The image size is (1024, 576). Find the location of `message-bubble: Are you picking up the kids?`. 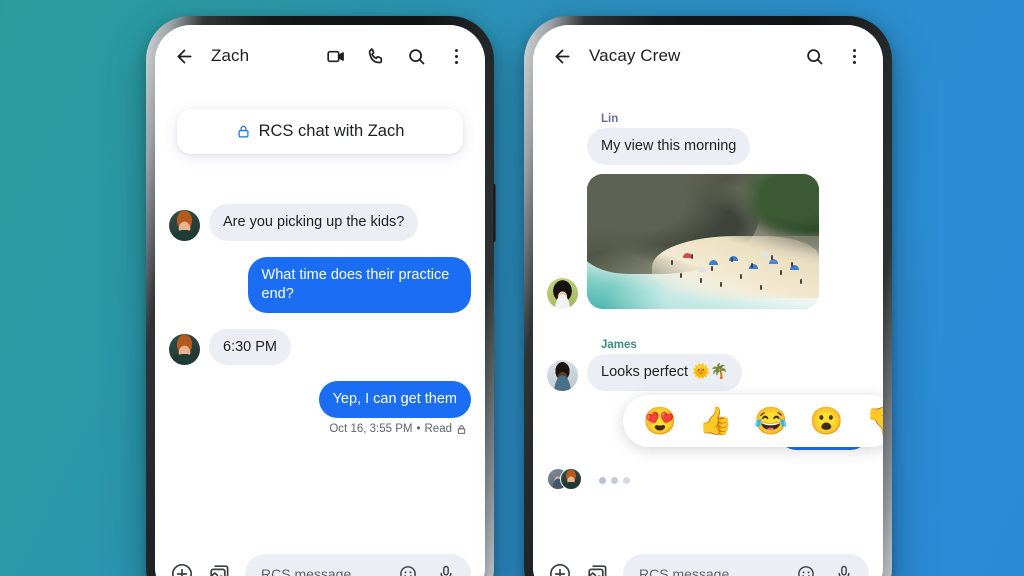

message-bubble: Are you picking up the kids? is located at coordinates (314, 222).